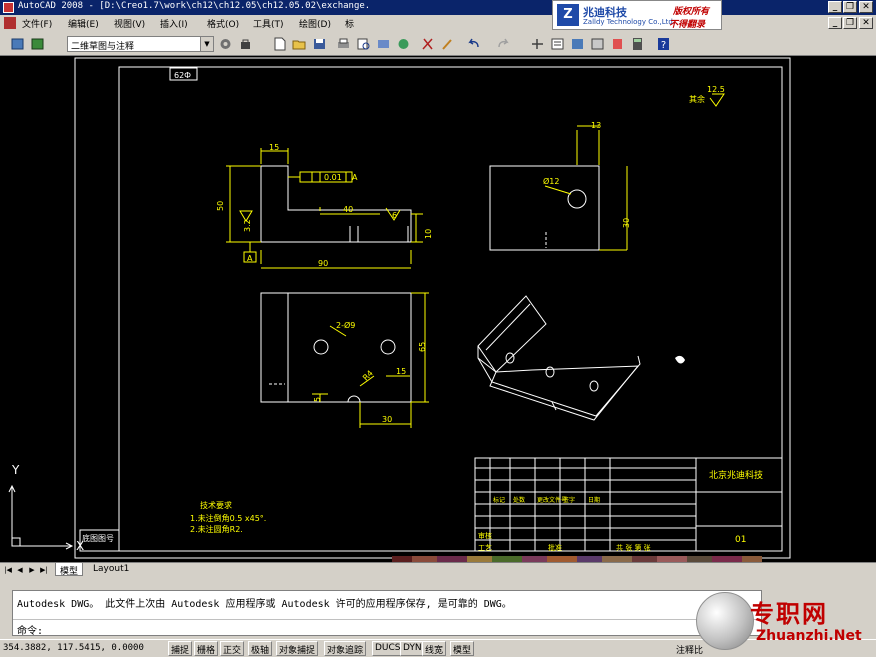  Describe the element at coordinates (503, 44) in the screenshot. I see `redo-icon` at that location.